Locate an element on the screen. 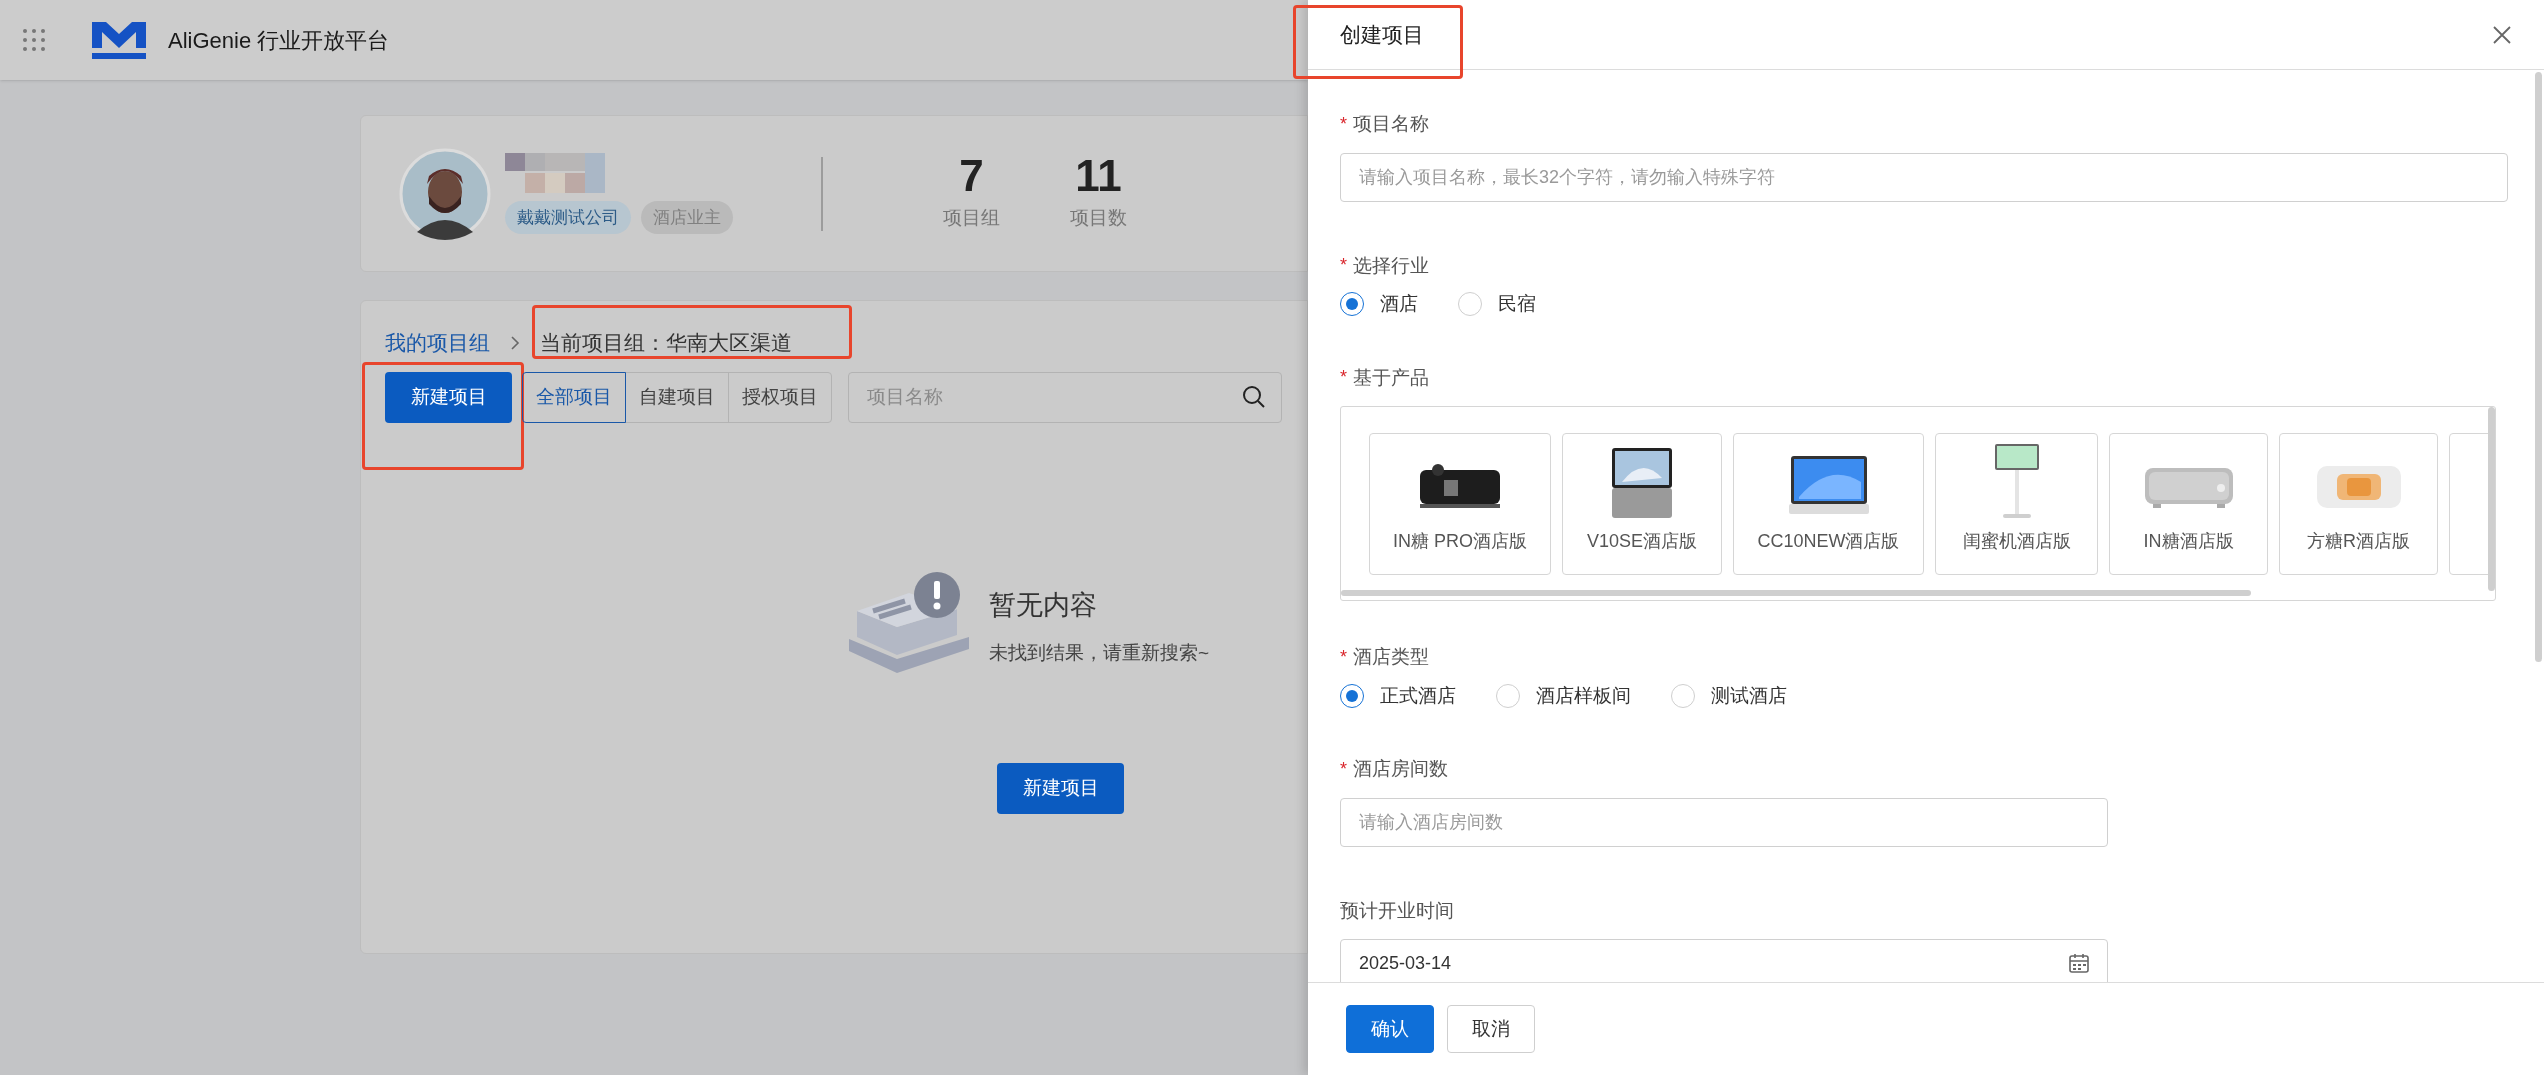 This screenshot has height=1075, width=2544. current-group-title: 当前项目组：华南大区渠道 is located at coordinates (666, 343).